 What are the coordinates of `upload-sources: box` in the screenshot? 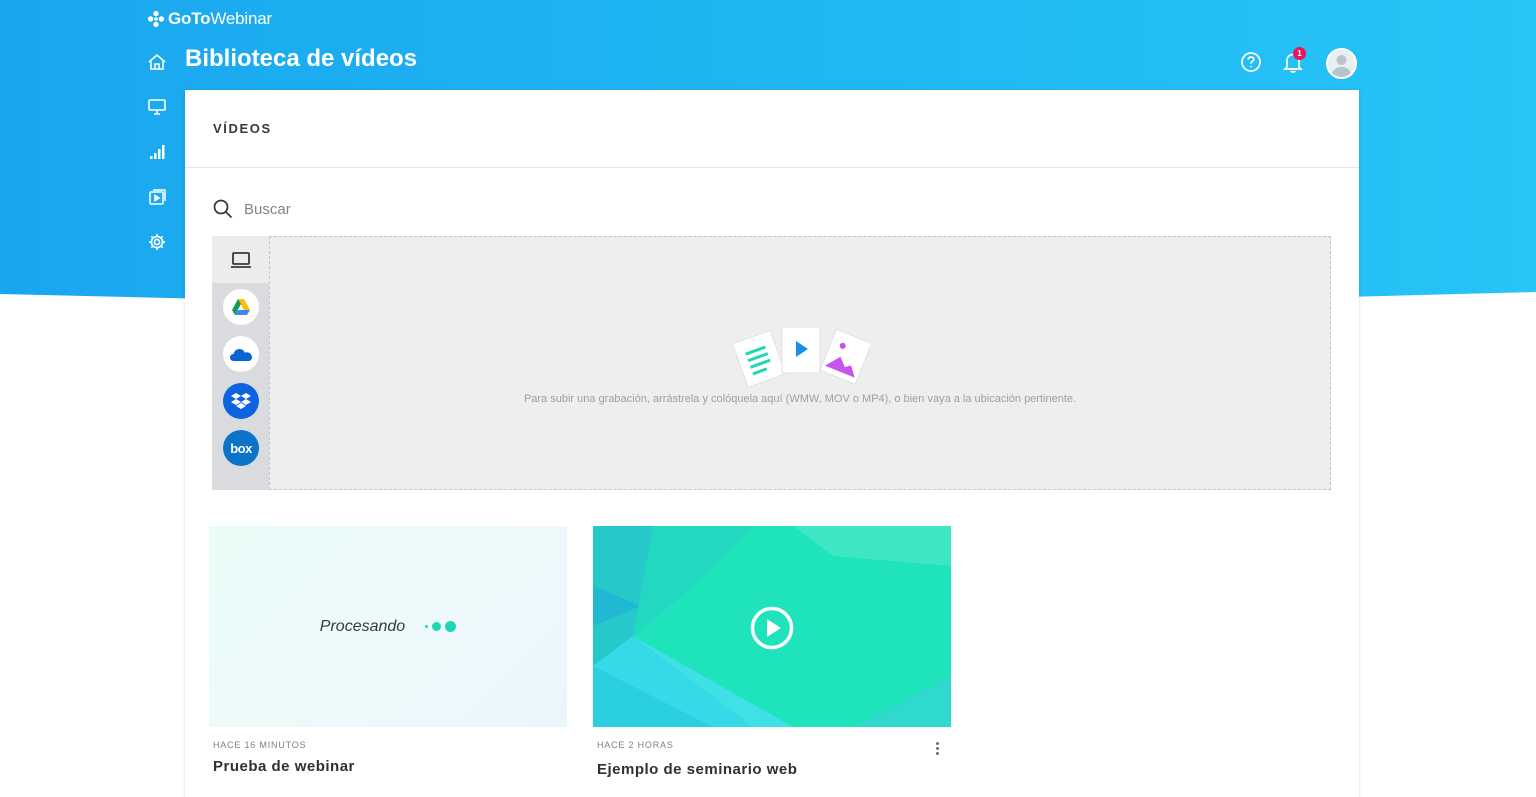 It's located at (240, 363).